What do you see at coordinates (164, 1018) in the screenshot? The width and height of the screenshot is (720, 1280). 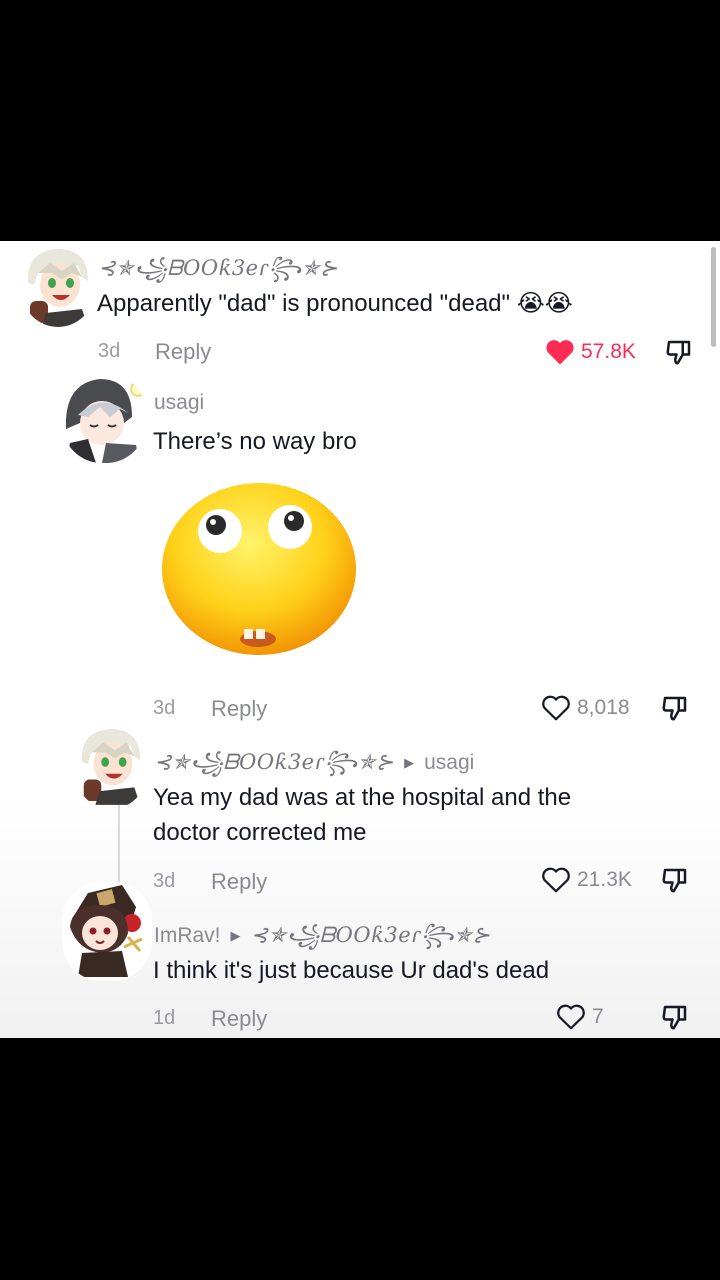 I see `comment-time: 1d` at bounding box center [164, 1018].